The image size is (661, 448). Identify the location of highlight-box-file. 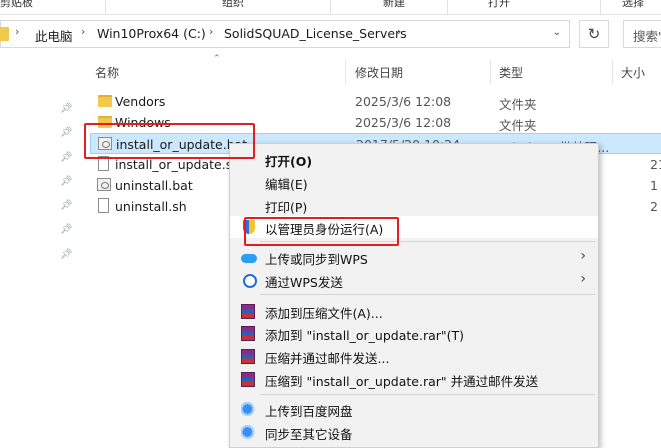
(169, 141).